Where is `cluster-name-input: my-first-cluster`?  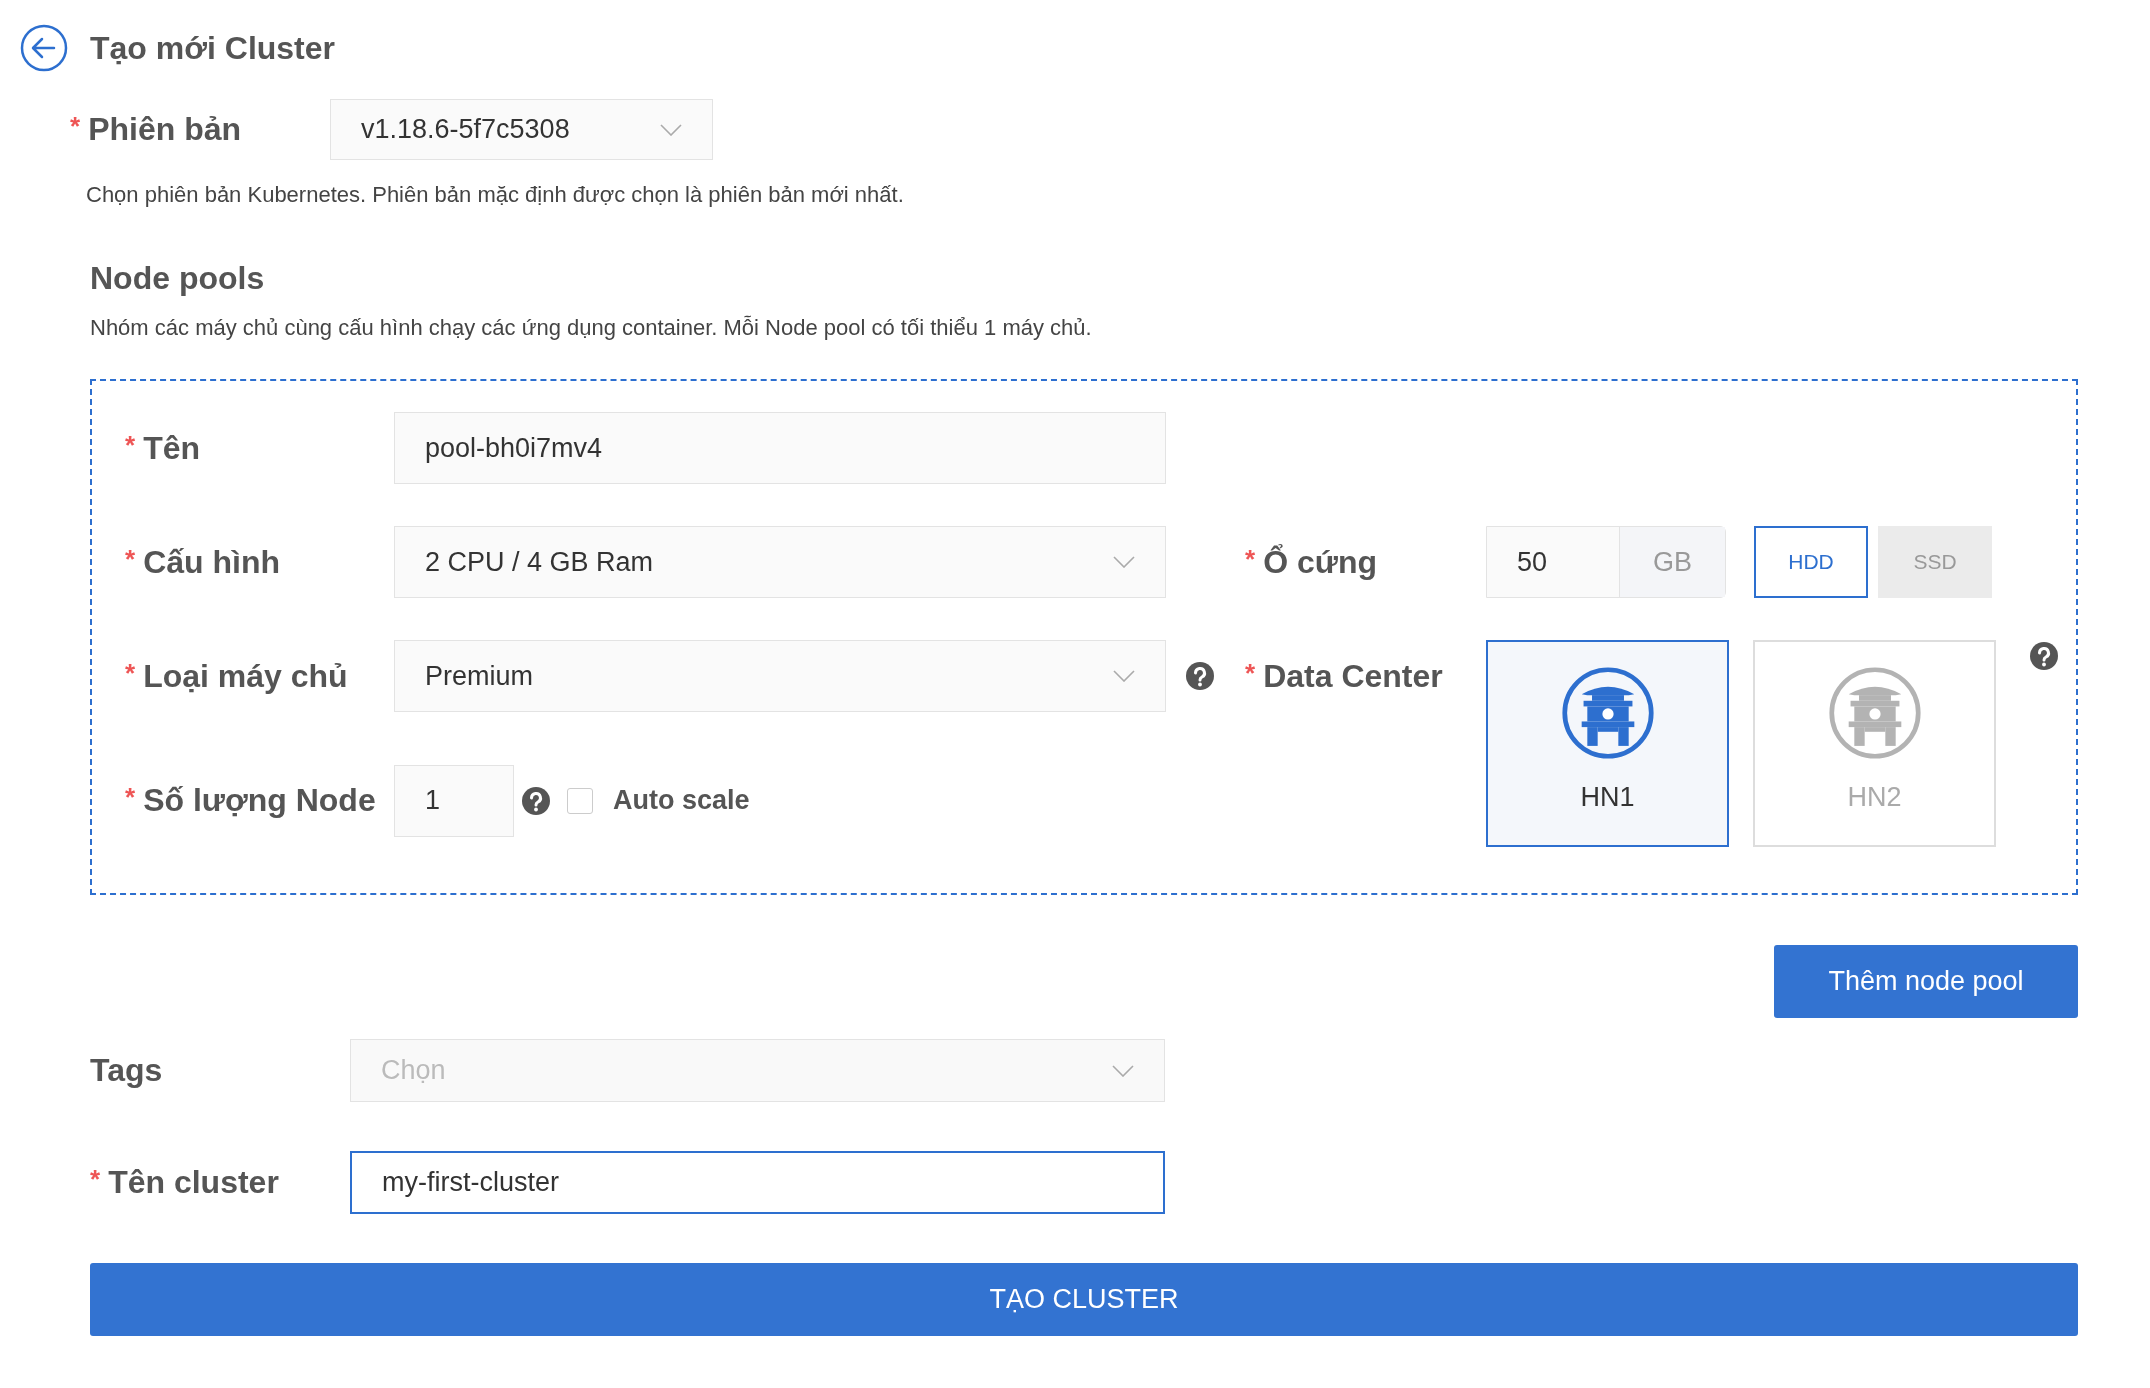
cluster-name-input: my-first-cluster is located at coordinates (757, 1182).